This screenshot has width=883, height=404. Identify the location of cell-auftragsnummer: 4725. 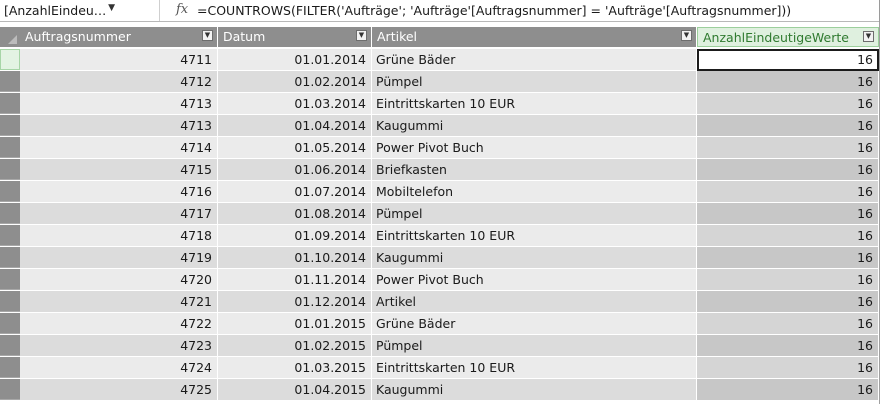
(119, 390).